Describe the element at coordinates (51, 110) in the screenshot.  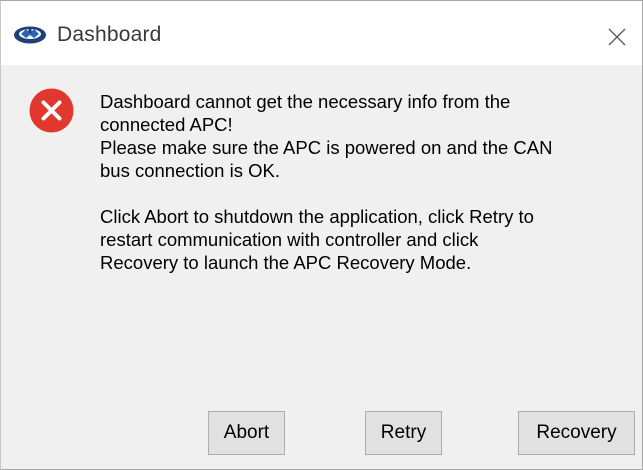
I see `error-icon` at that location.